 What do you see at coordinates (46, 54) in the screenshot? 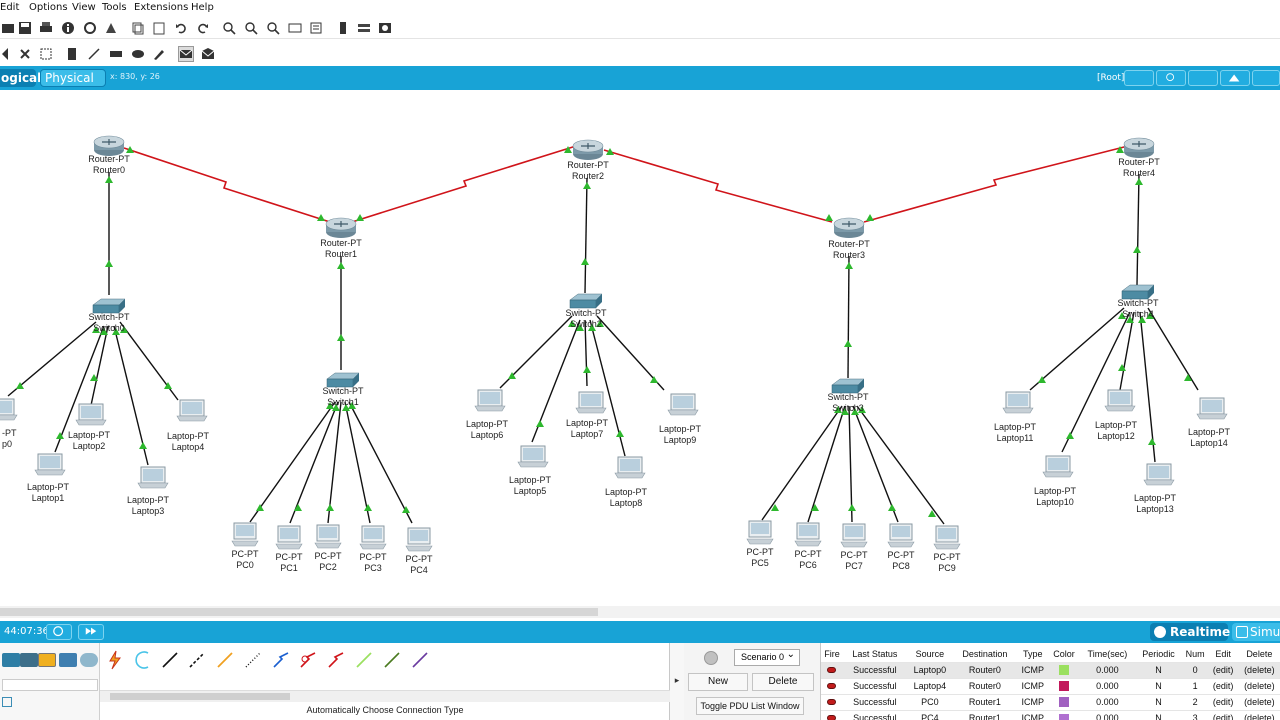
I see `inspect-icon` at bounding box center [46, 54].